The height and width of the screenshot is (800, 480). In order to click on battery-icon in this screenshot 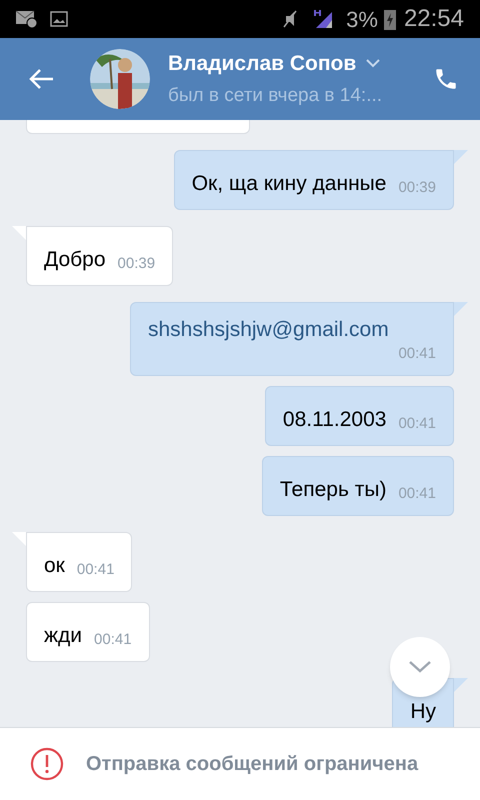, I will do `click(390, 19)`.